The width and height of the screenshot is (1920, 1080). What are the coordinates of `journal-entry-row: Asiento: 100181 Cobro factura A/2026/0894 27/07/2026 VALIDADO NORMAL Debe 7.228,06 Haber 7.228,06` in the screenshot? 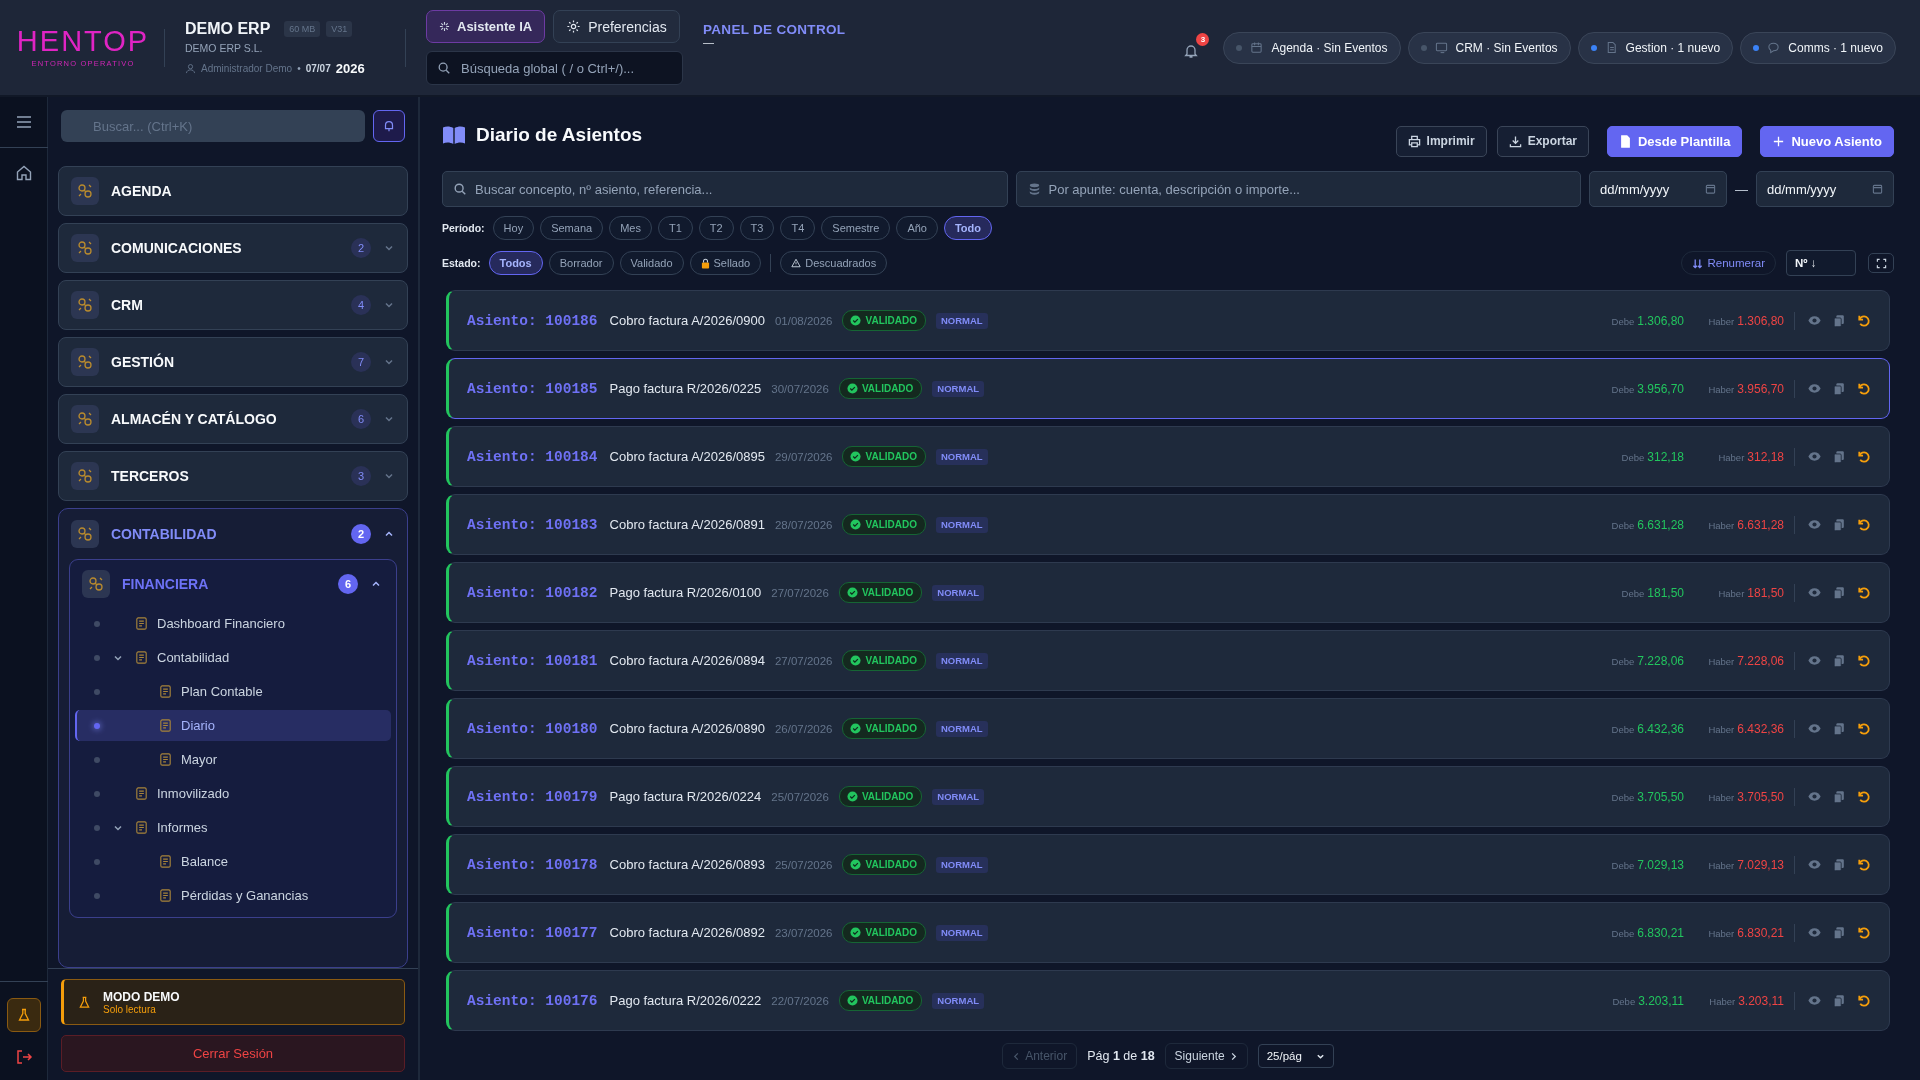 It's located at (1168, 660).